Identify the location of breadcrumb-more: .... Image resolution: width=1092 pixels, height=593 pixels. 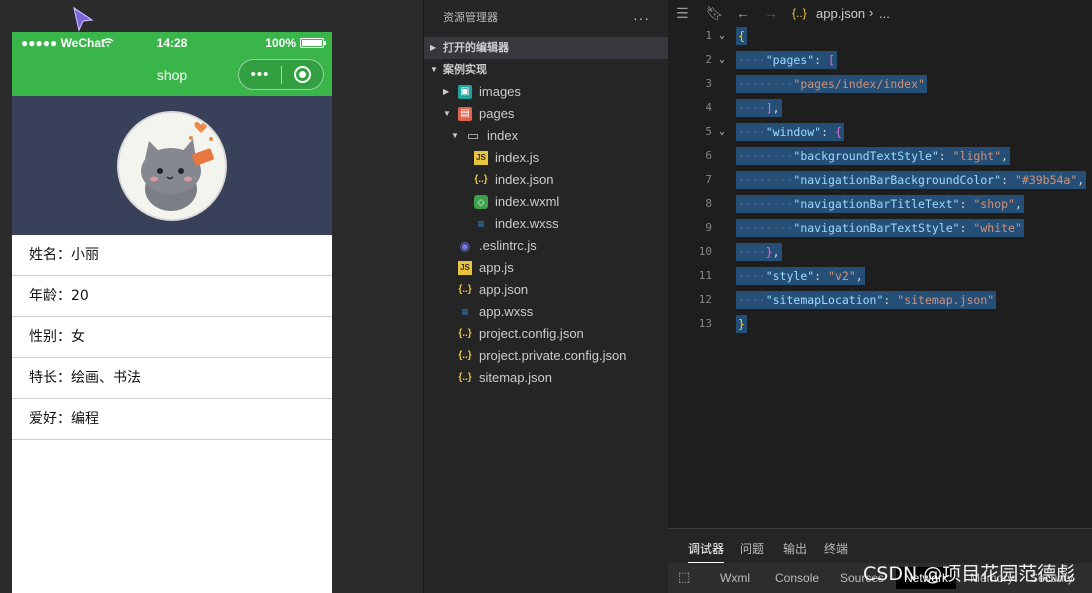
(884, 13).